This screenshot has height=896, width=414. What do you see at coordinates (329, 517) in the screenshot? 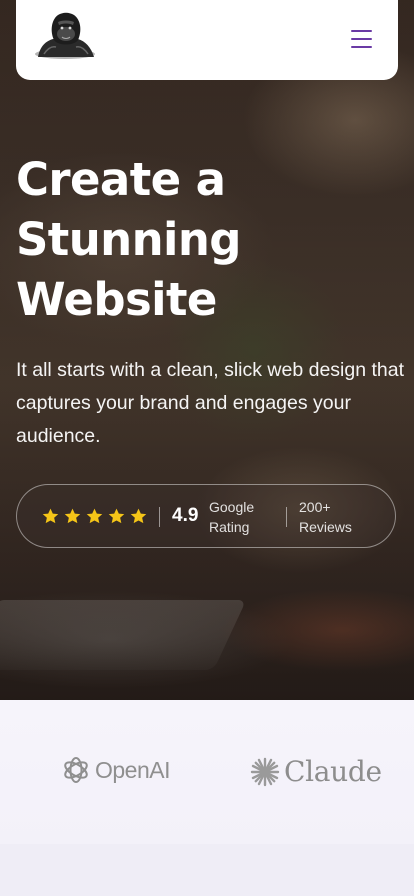
I see `reviews-label: 200+ Reviews` at bounding box center [329, 517].